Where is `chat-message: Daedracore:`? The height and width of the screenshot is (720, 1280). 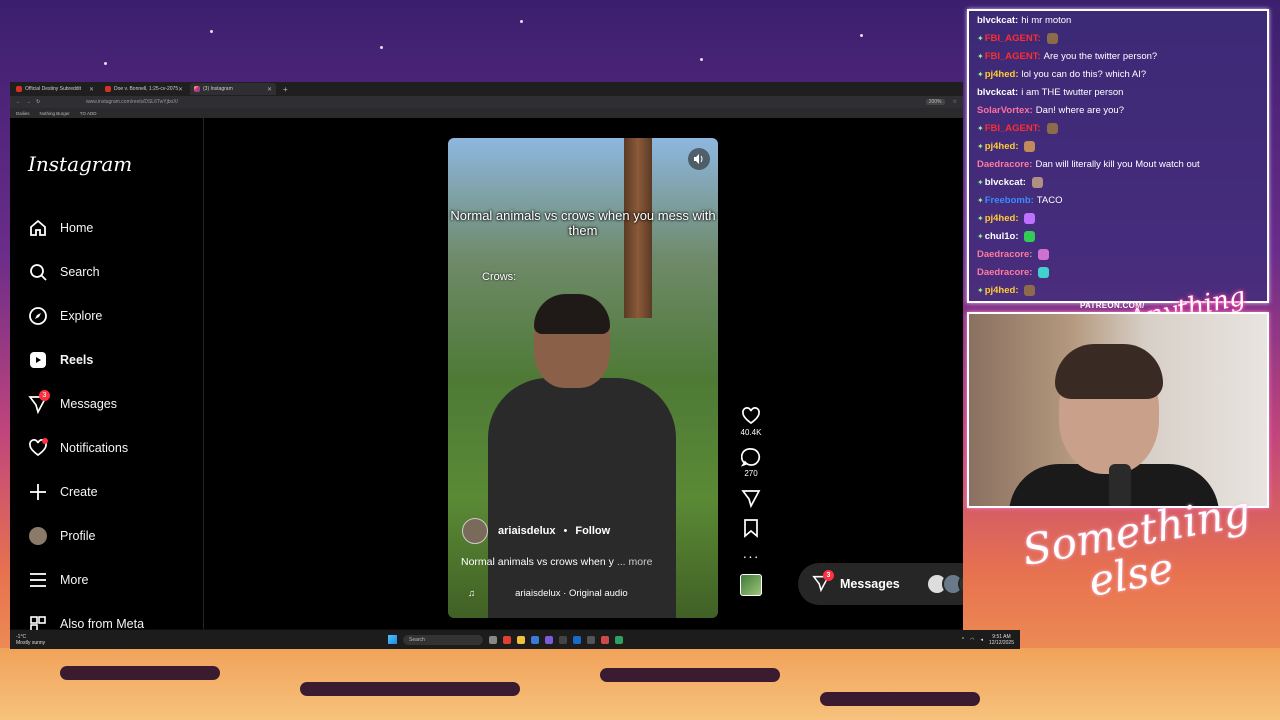
chat-message: Daedracore: is located at coordinates (1118, 272).